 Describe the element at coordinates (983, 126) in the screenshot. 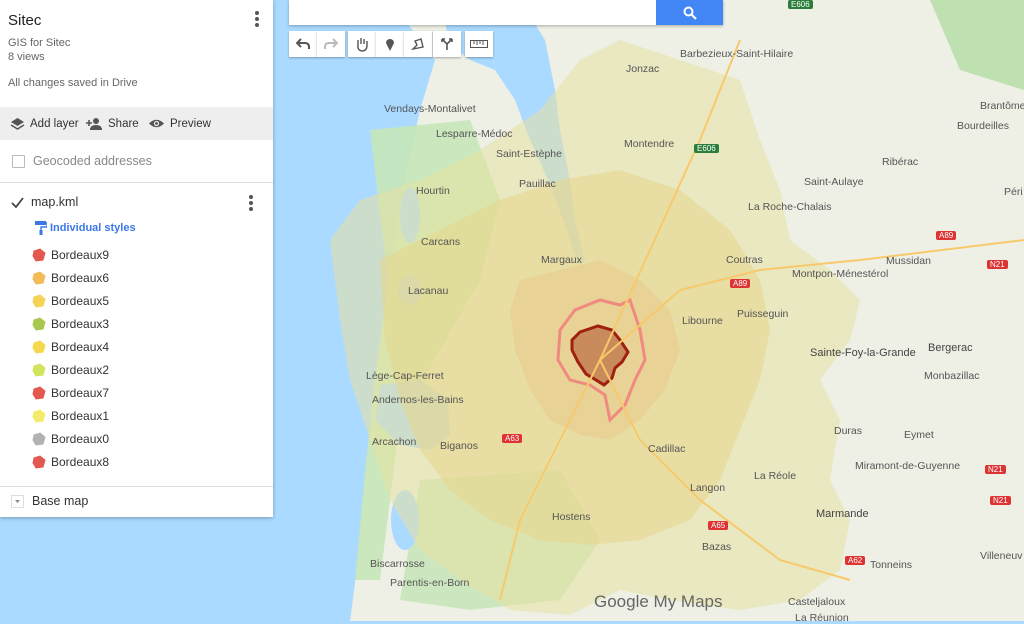

I see `place-label: Bourdeilles` at that location.